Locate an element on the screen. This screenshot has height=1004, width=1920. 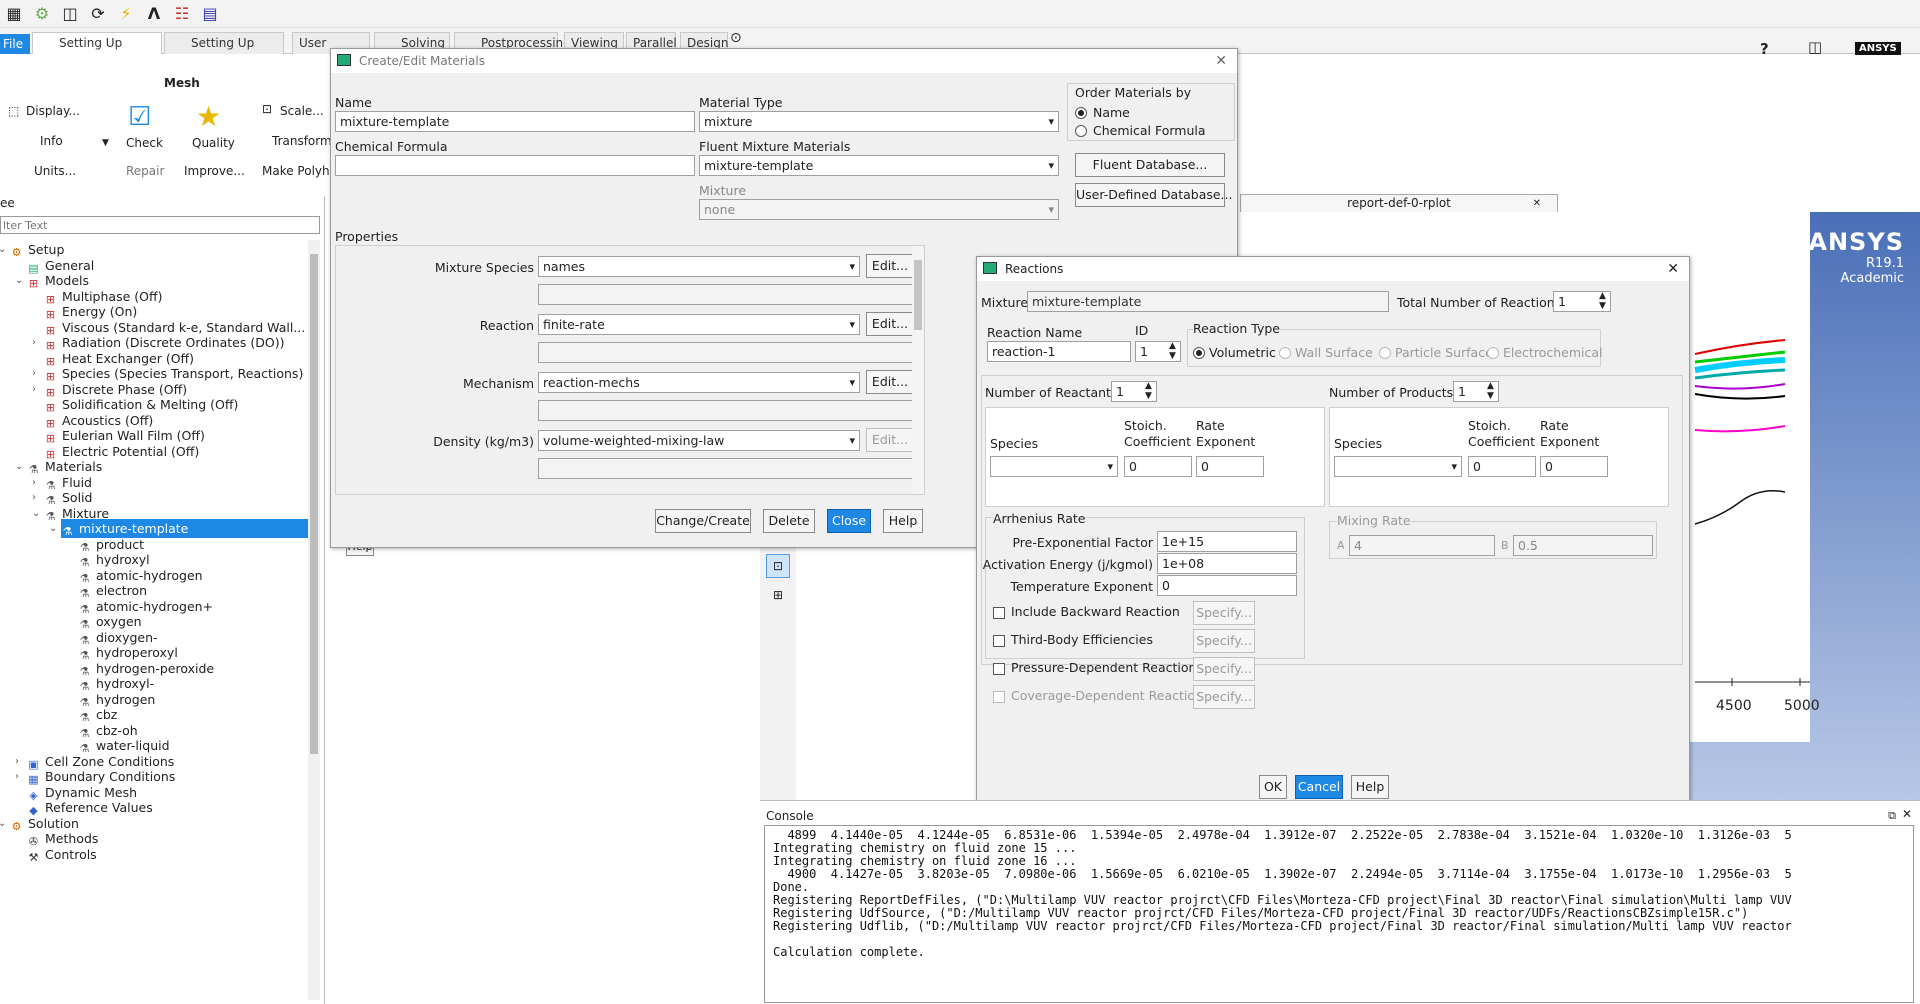
pre-exp-factor-input: 1e+15 is located at coordinates (1227, 541).